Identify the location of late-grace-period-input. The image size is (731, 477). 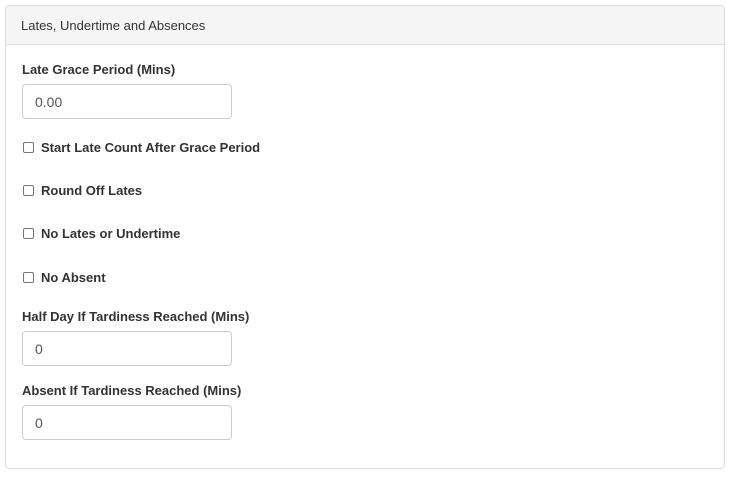
(127, 101).